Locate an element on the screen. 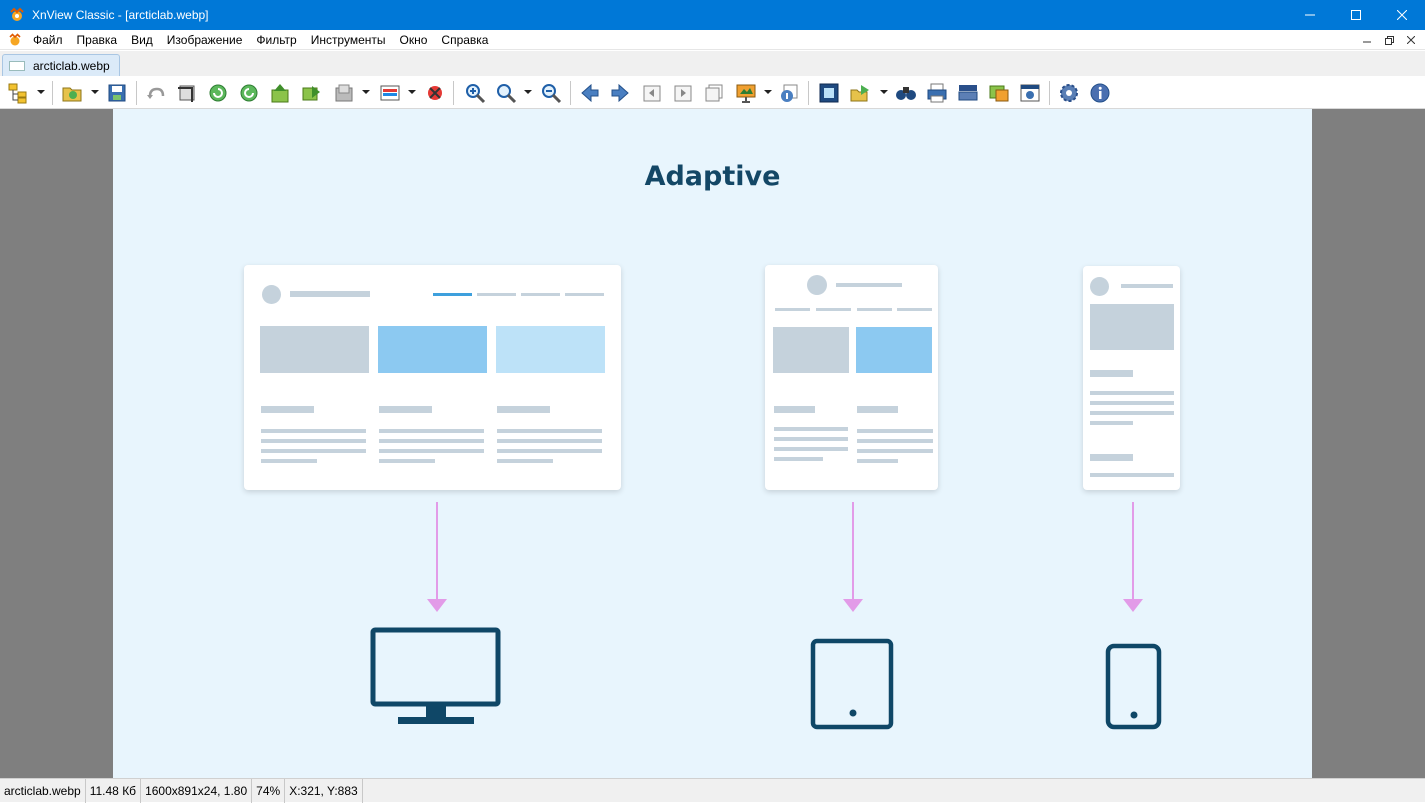  next-icon is located at coordinates (620, 93).